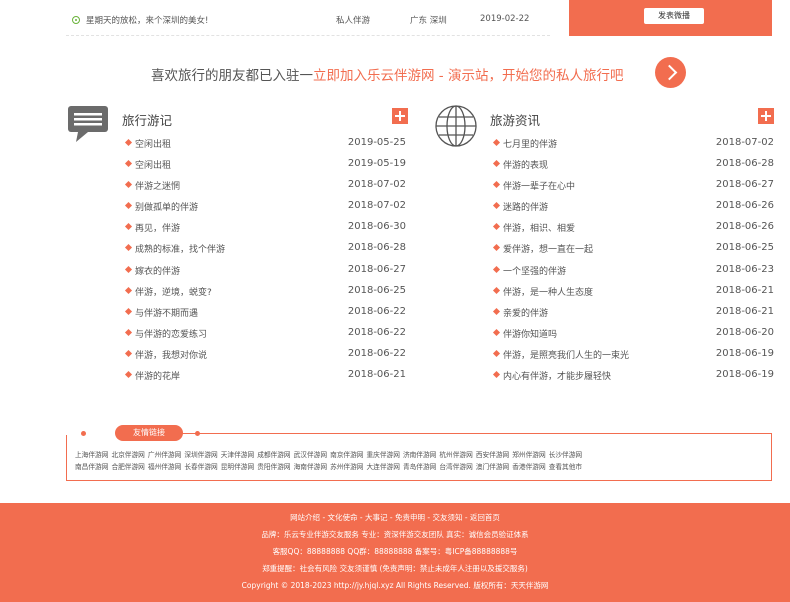  I want to click on friend-link: 昆明伴游网, so click(237, 467).